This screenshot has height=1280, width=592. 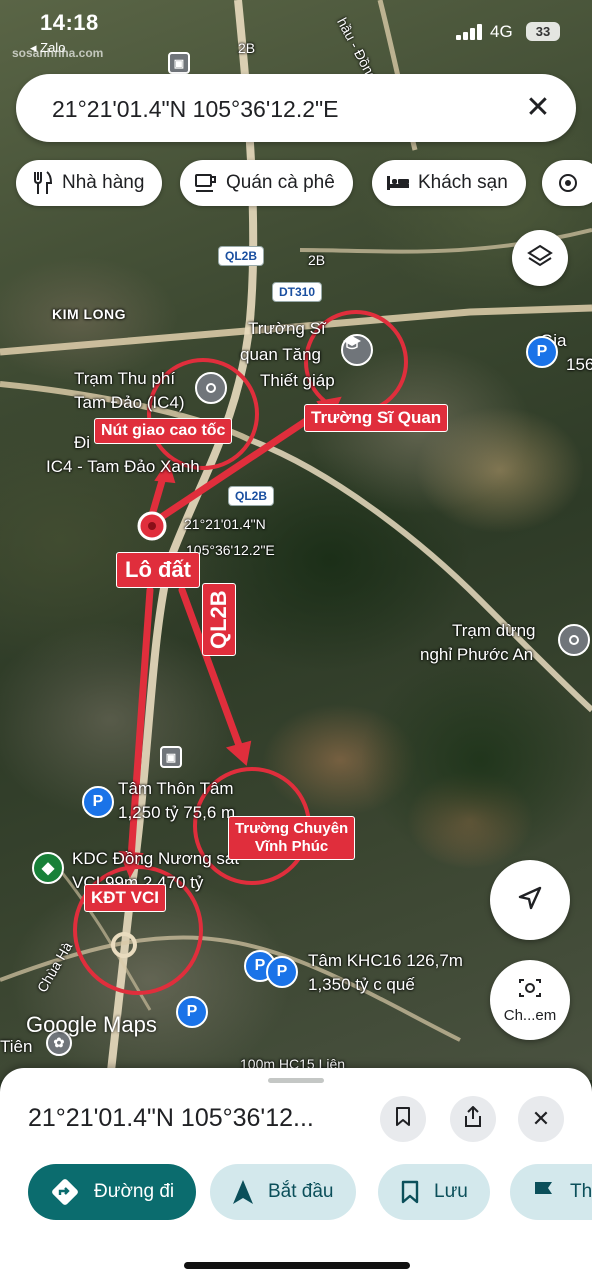 I want to click on label-ic4-1: Đi, so click(x=82, y=442).